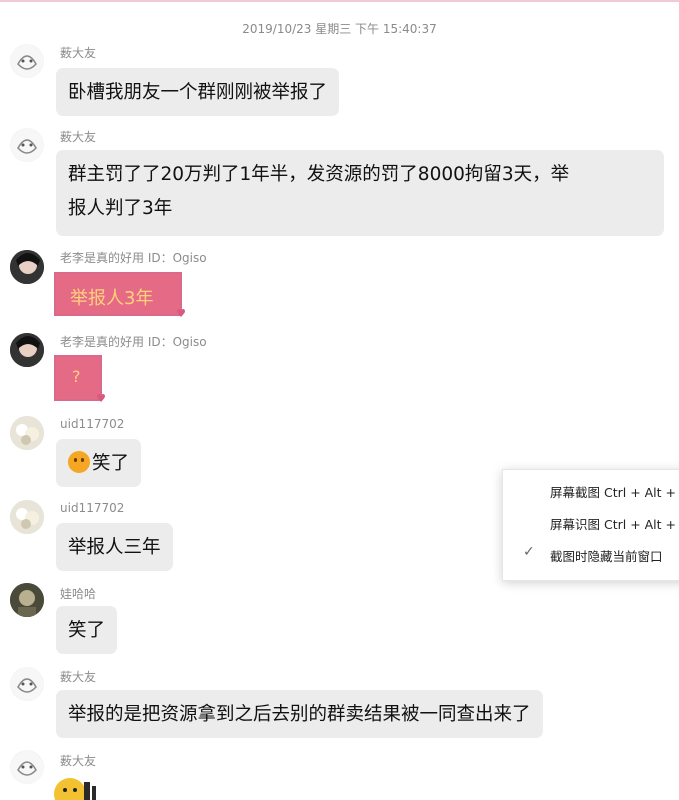 This screenshot has width=679, height=800. Describe the element at coordinates (529, 552) in the screenshot. I see `checkmark-icon: ✓` at that location.